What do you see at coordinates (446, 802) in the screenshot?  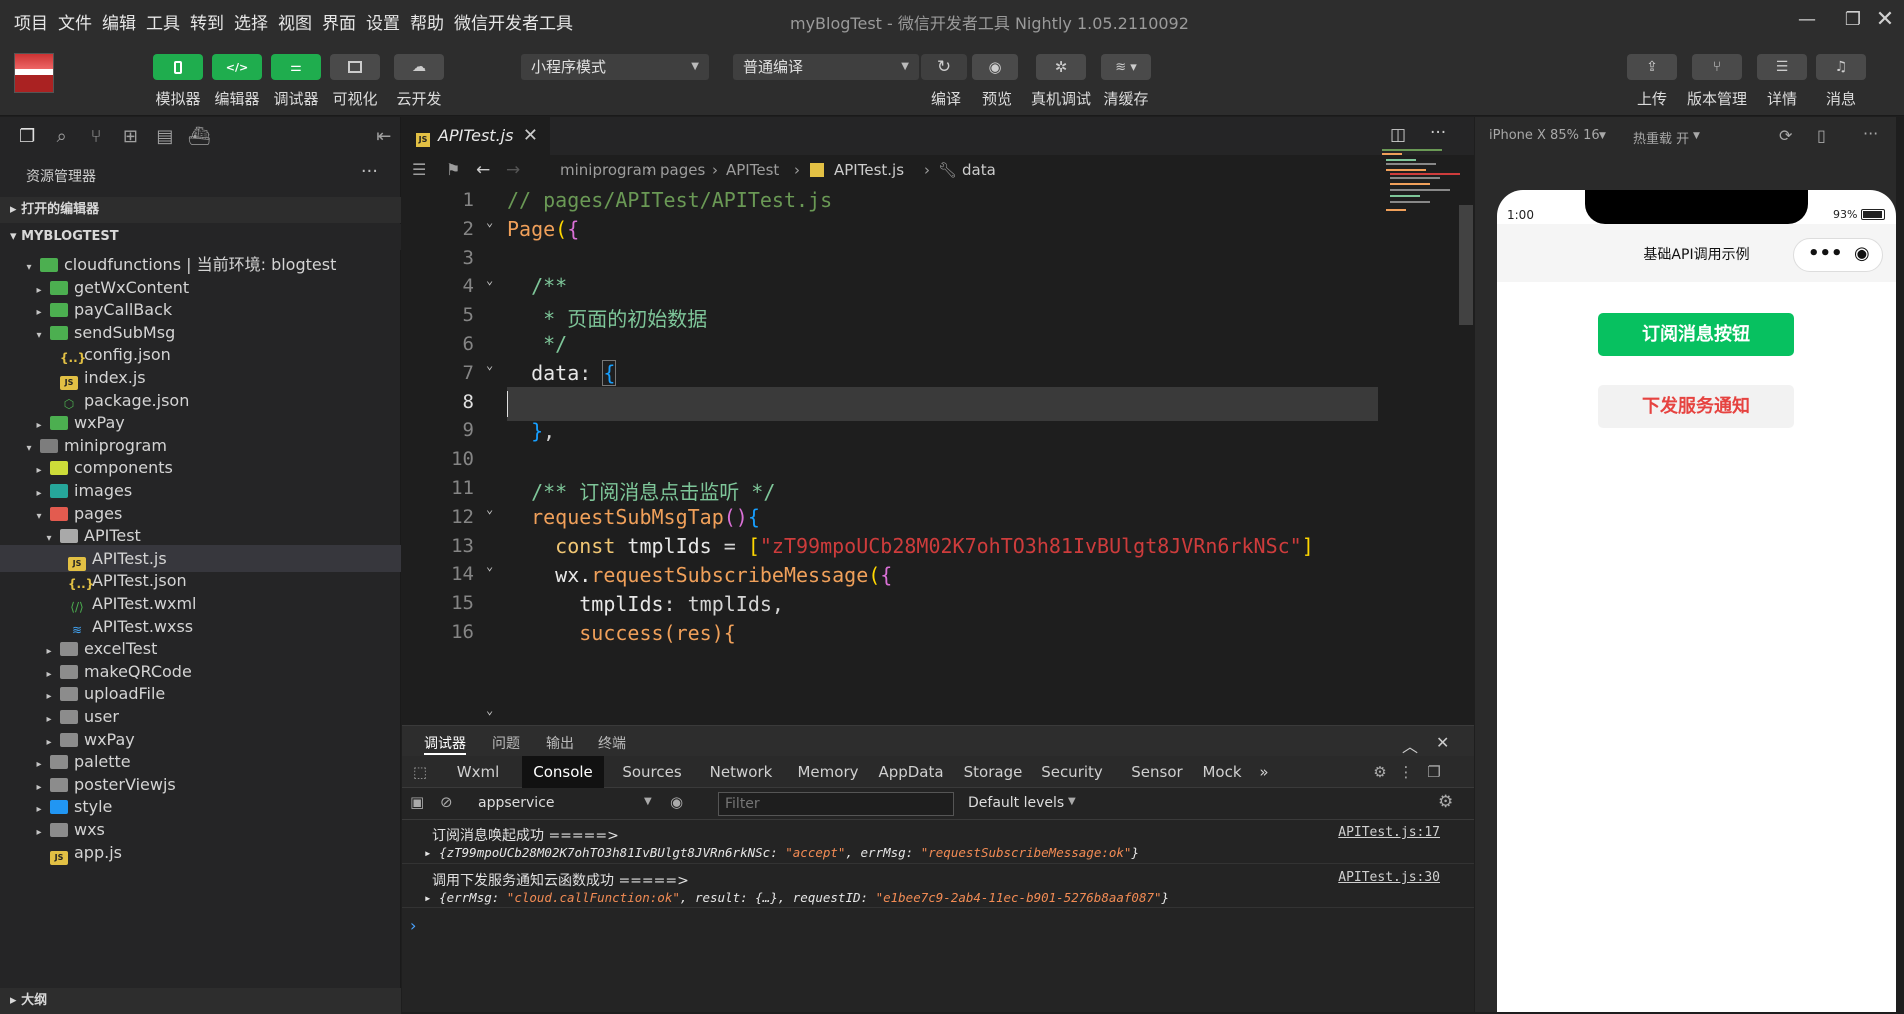 I see `clear-console-icon: ⊘` at bounding box center [446, 802].